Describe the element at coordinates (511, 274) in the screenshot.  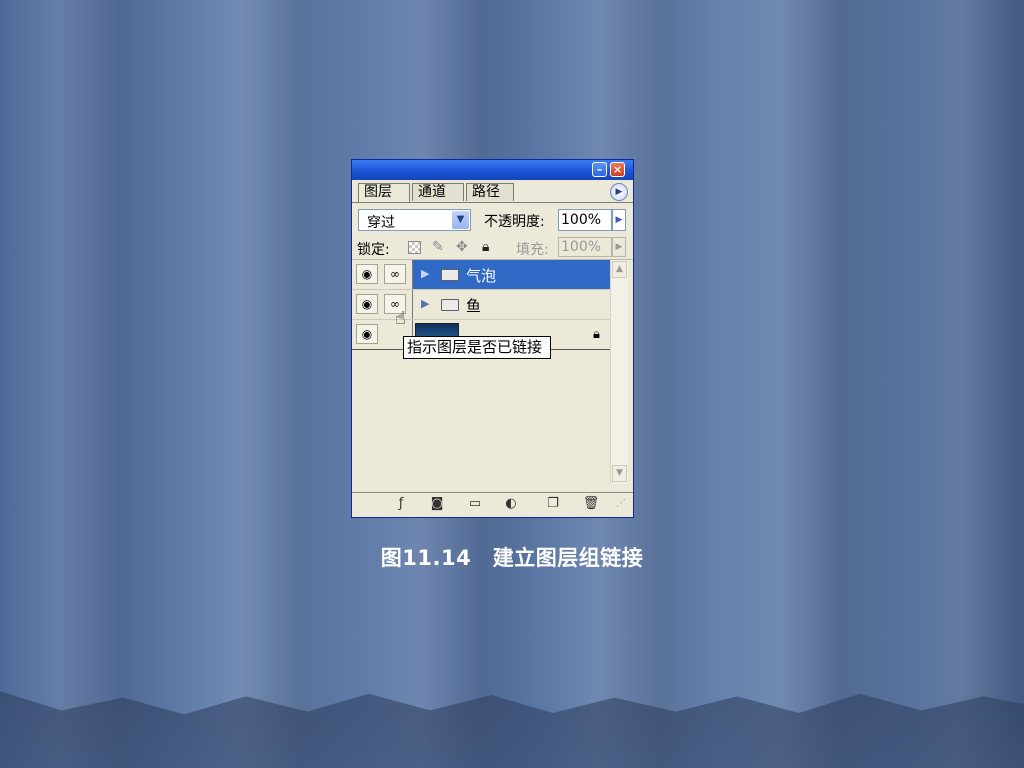
I see `layer-name-area: ▶ 气泡` at that location.